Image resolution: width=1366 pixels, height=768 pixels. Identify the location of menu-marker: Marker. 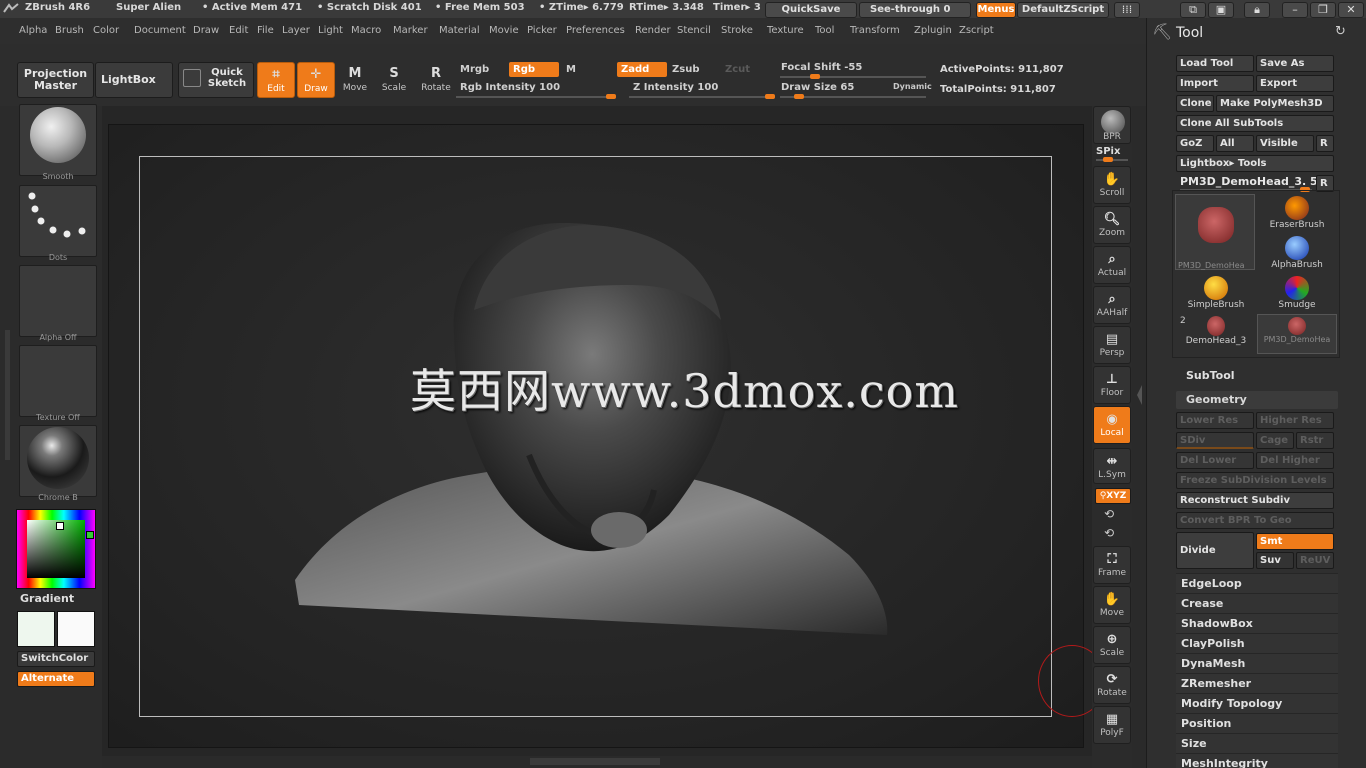
(410, 30).